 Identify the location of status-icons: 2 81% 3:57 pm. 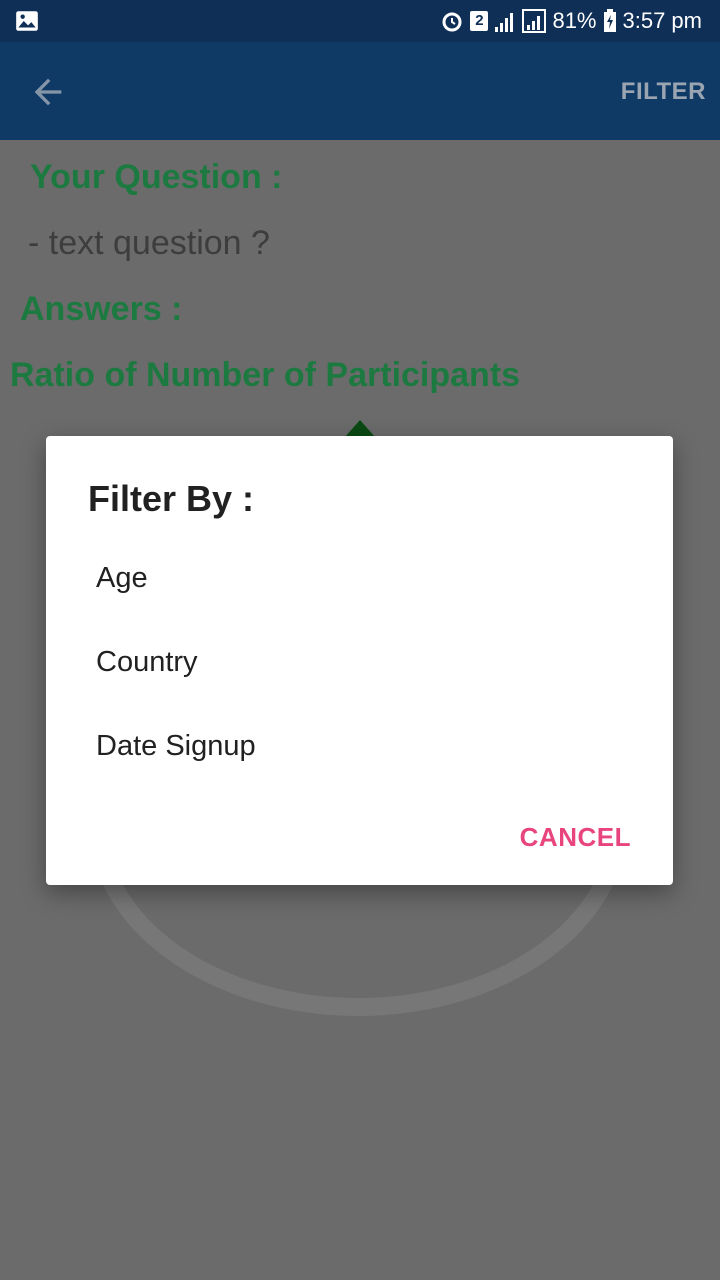
(571, 21).